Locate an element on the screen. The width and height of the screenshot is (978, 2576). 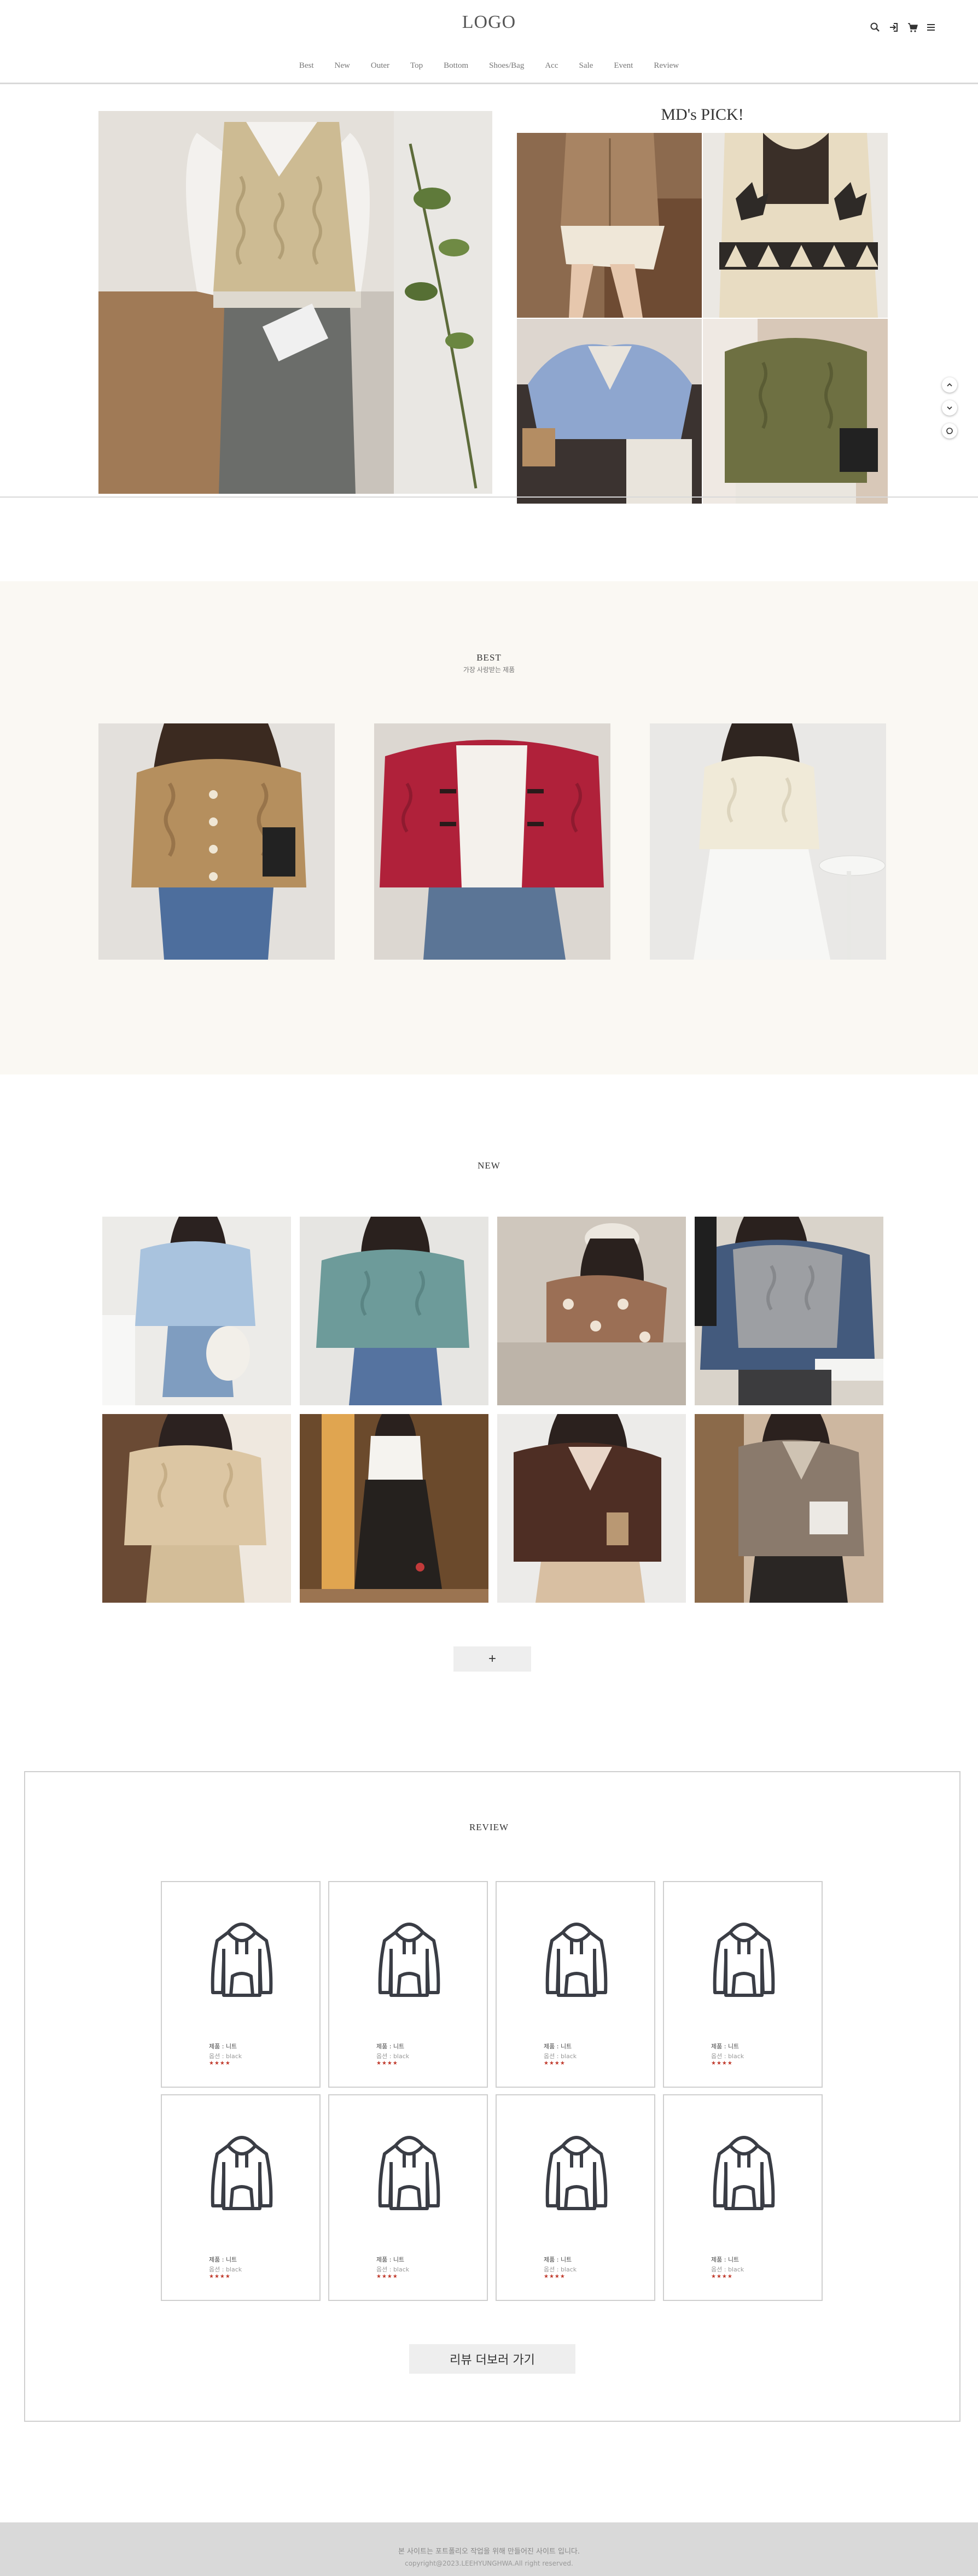
mds-pick-grid is located at coordinates (703, 318).